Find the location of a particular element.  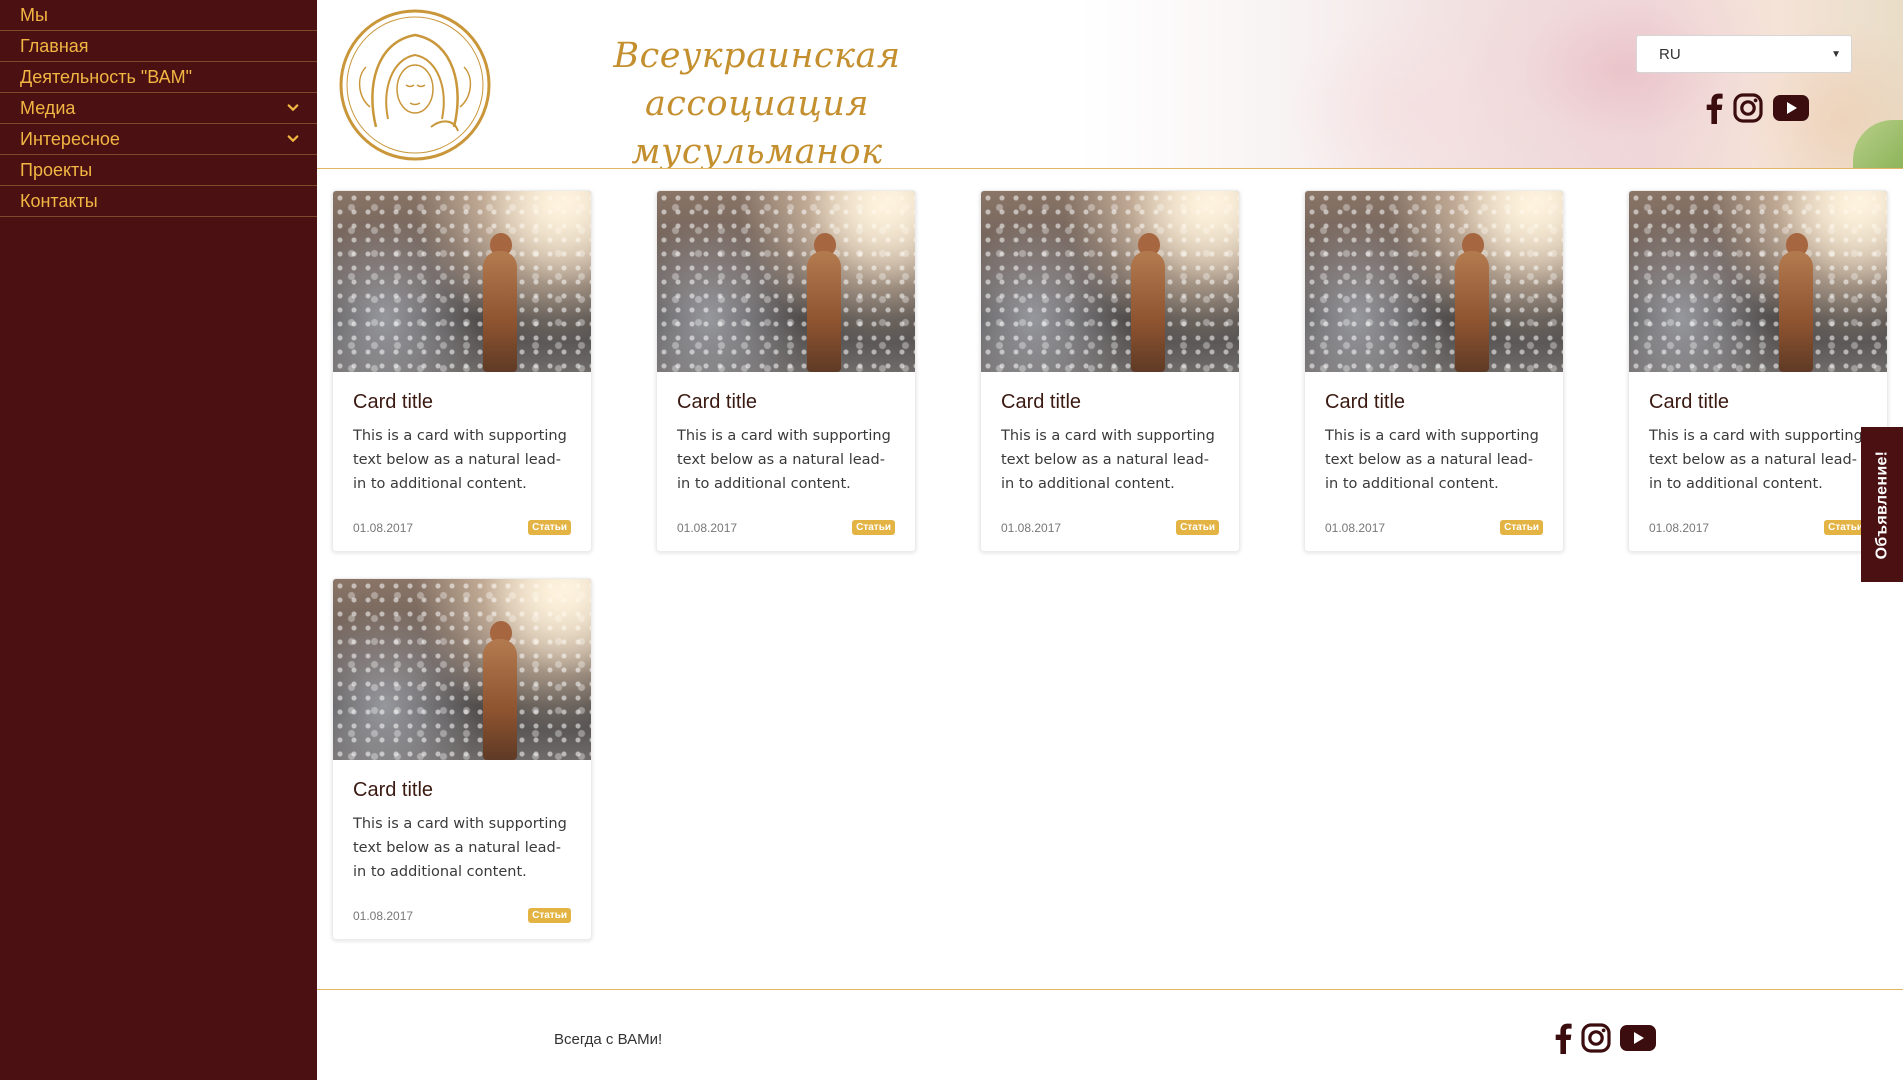

sidebar-item-label: Контакты is located at coordinates (59, 200).